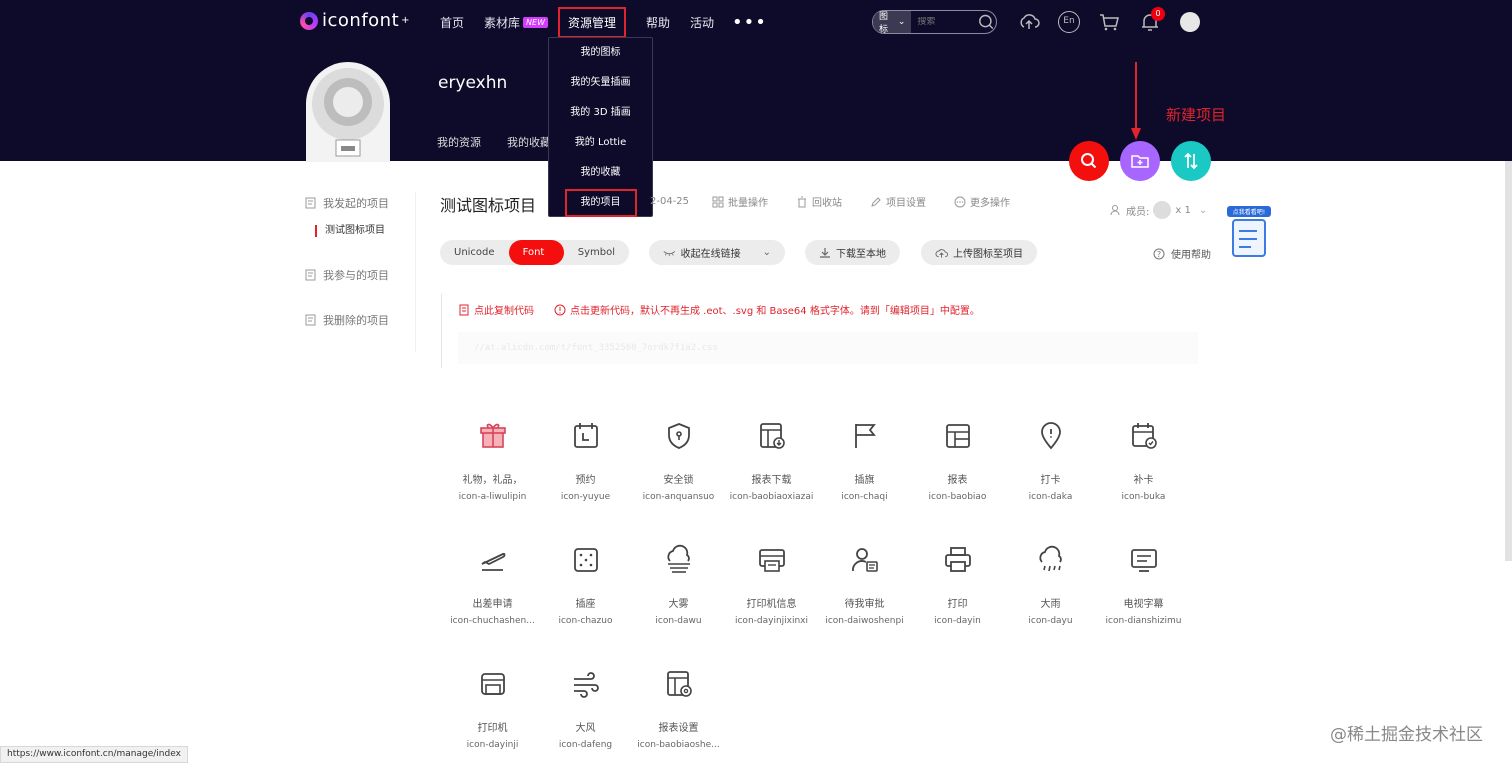 The height and width of the screenshot is (763, 1512). I want to click on search-type-label: 图标, so click(884, 23).